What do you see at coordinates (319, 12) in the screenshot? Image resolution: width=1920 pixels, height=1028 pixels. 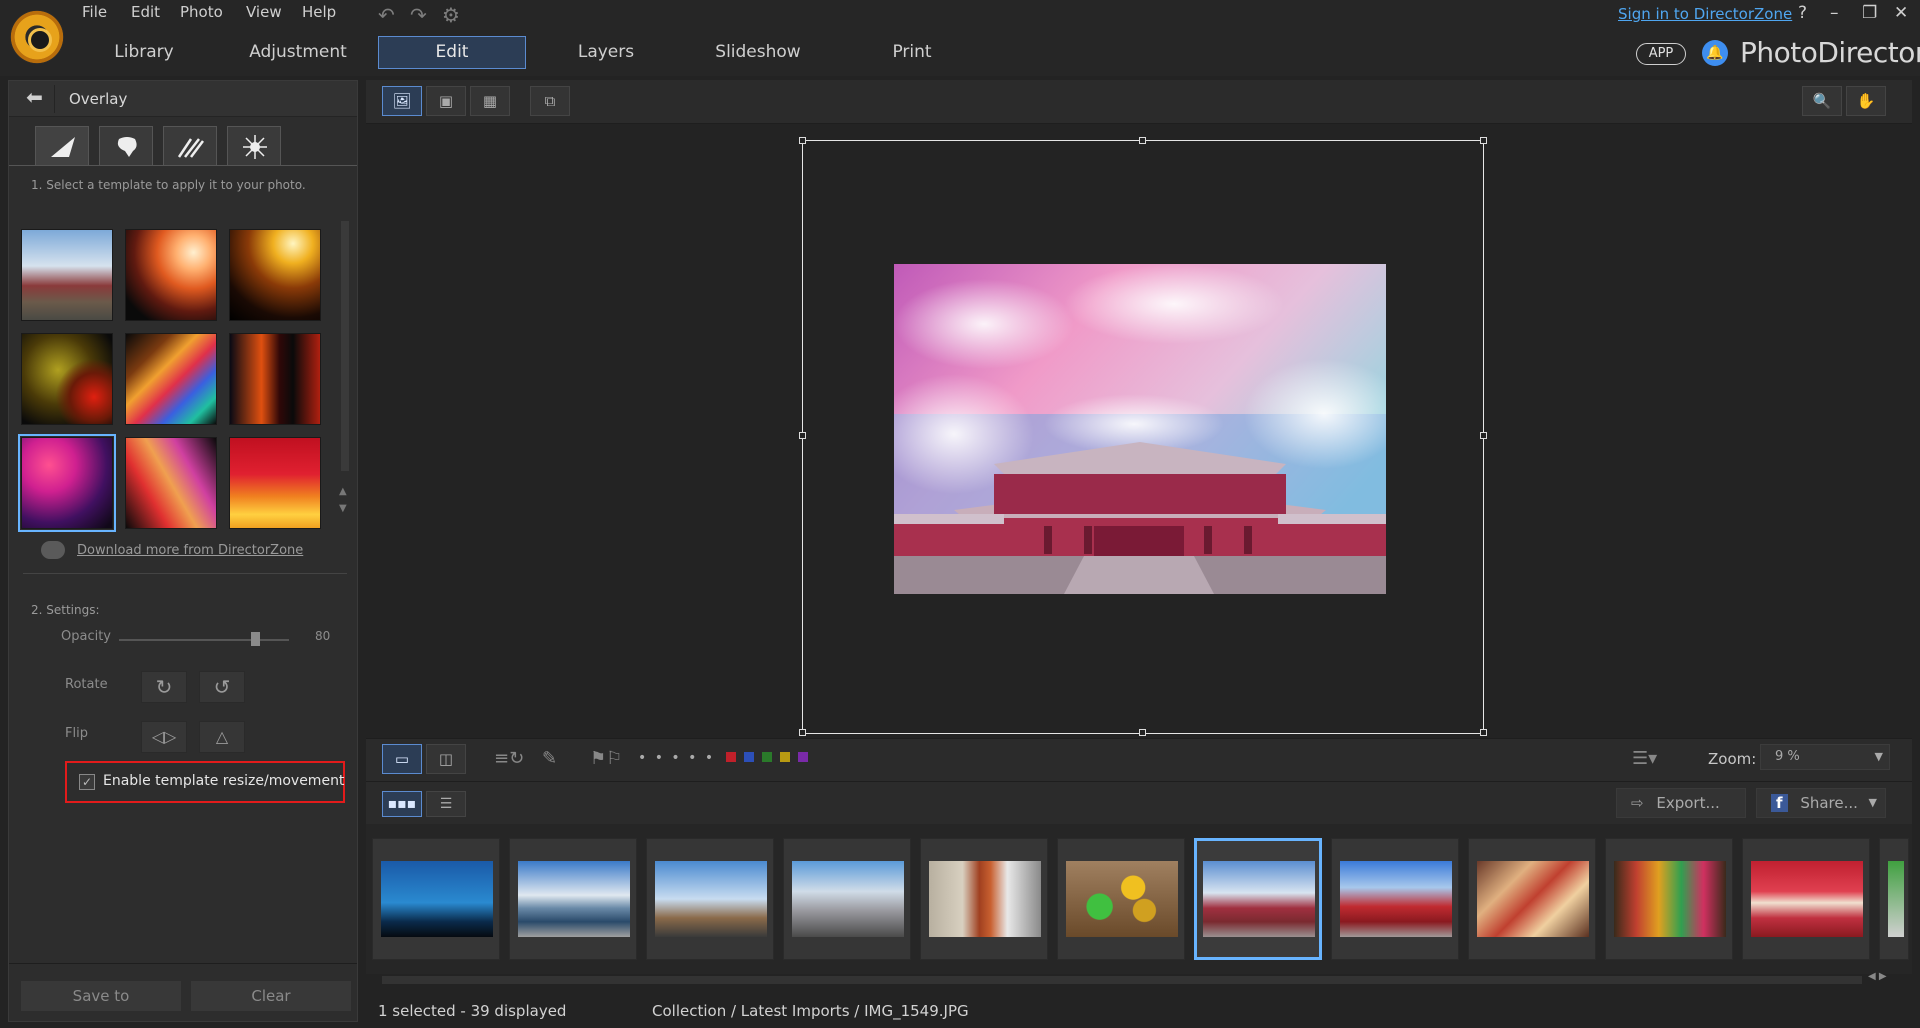 I see `menu-help: Help` at bounding box center [319, 12].